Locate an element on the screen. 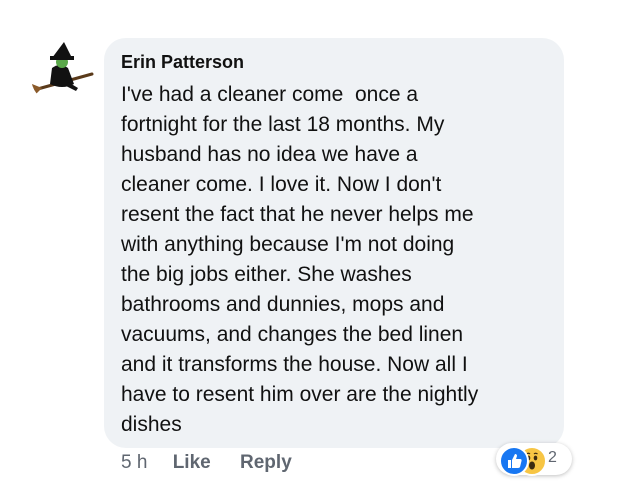  comment-text-line: have to resent him over are the nightly is located at coordinates (300, 394).